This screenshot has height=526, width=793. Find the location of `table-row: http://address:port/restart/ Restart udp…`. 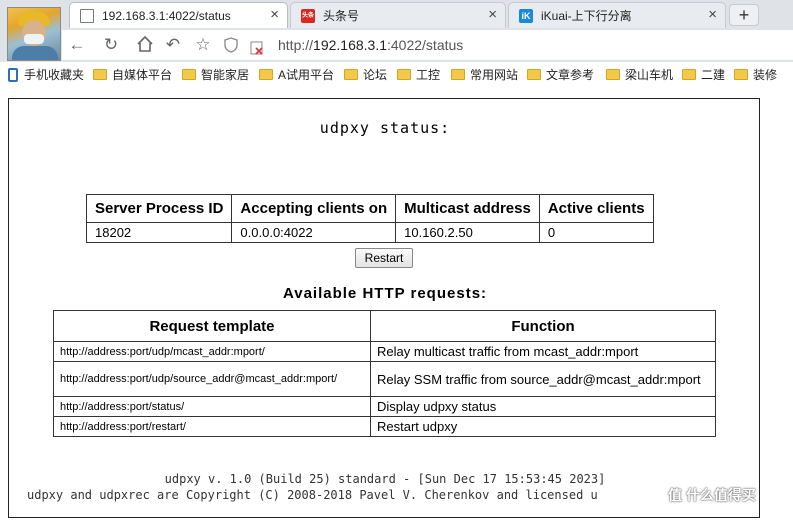

table-row: http://address:port/restart/ Restart udp… is located at coordinates (384, 426).